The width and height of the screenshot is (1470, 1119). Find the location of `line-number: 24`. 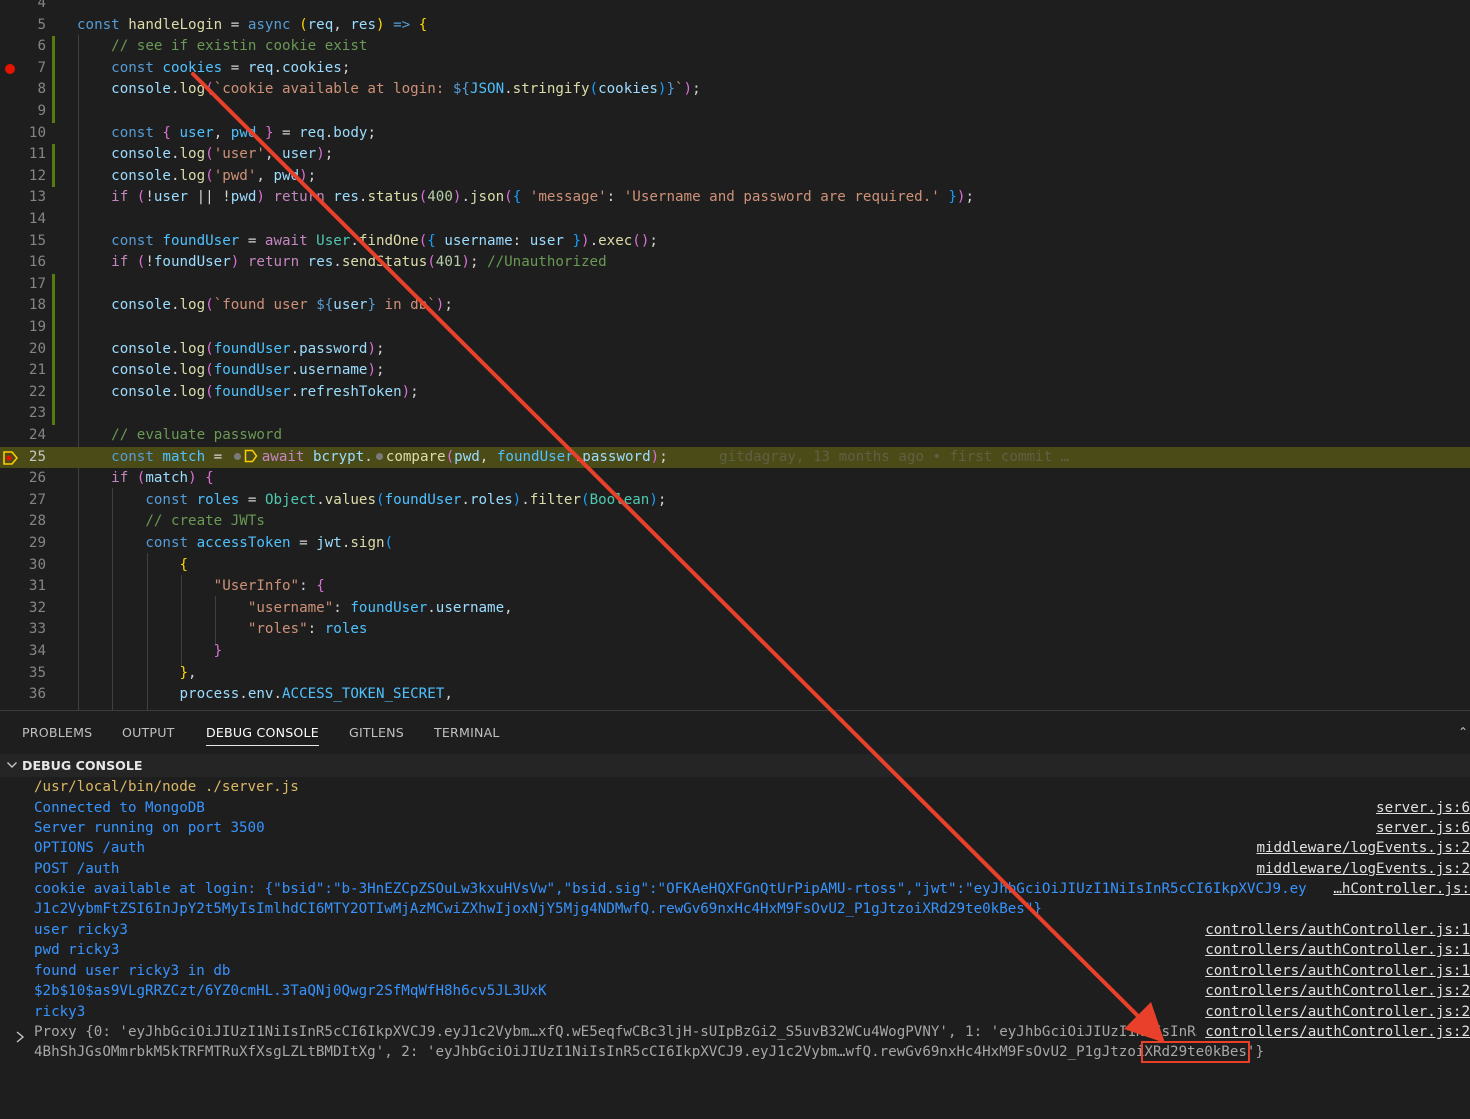

line-number: 24 is located at coordinates (23, 436).